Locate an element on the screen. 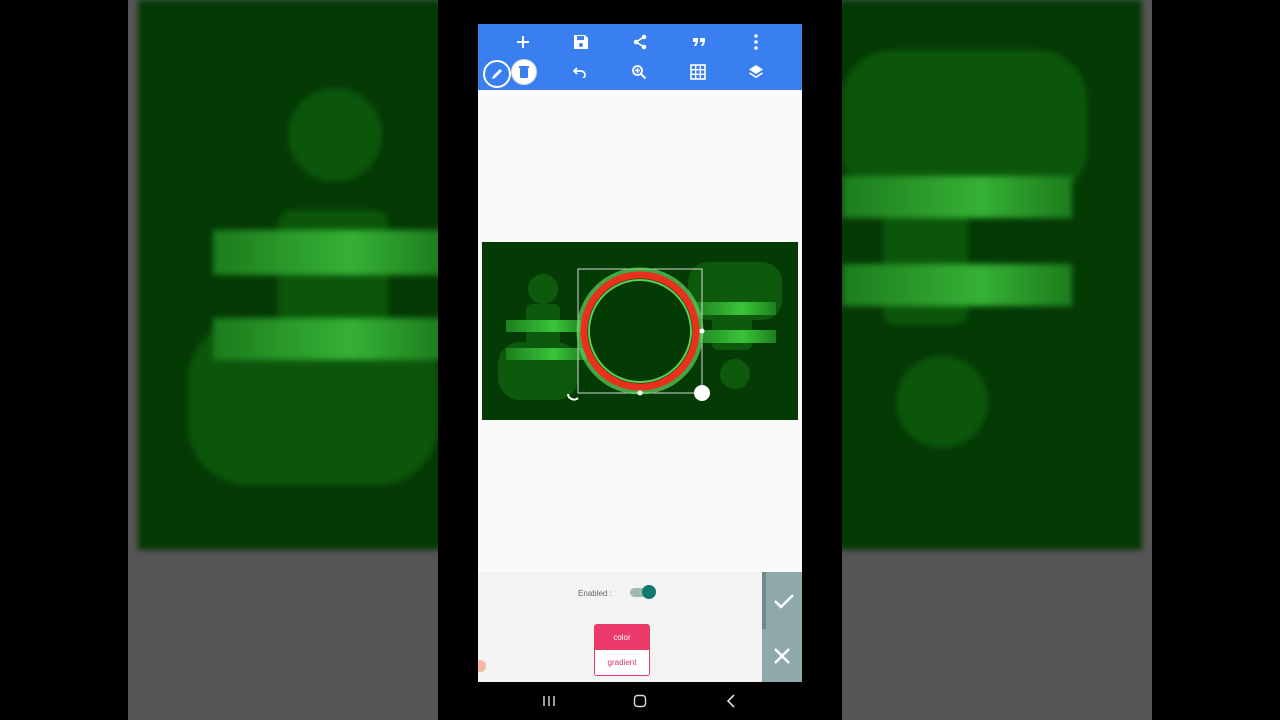 The width and height of the screenshot is (1280, 720). fill-options-panel: Enabled : color gradient is located at coordinates (640, 627).